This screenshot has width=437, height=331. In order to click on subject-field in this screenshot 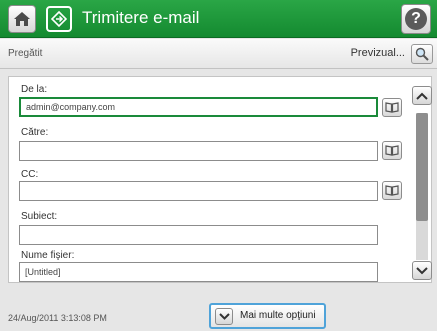, I will do `click(198, 235)`.